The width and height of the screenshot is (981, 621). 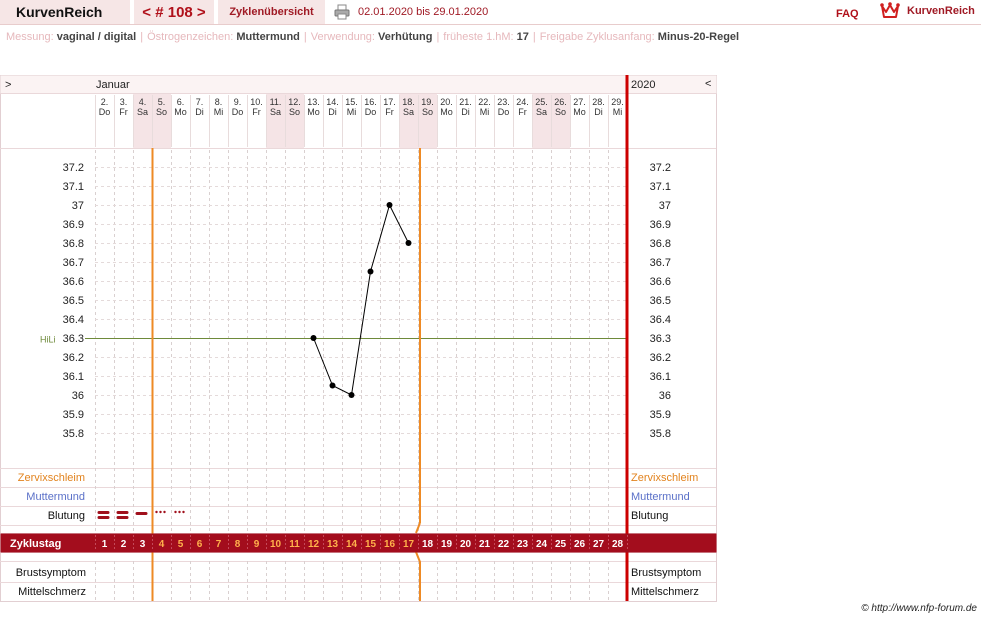 I want to click on bleeding-spotting-dot, so click(x=175, y=512).